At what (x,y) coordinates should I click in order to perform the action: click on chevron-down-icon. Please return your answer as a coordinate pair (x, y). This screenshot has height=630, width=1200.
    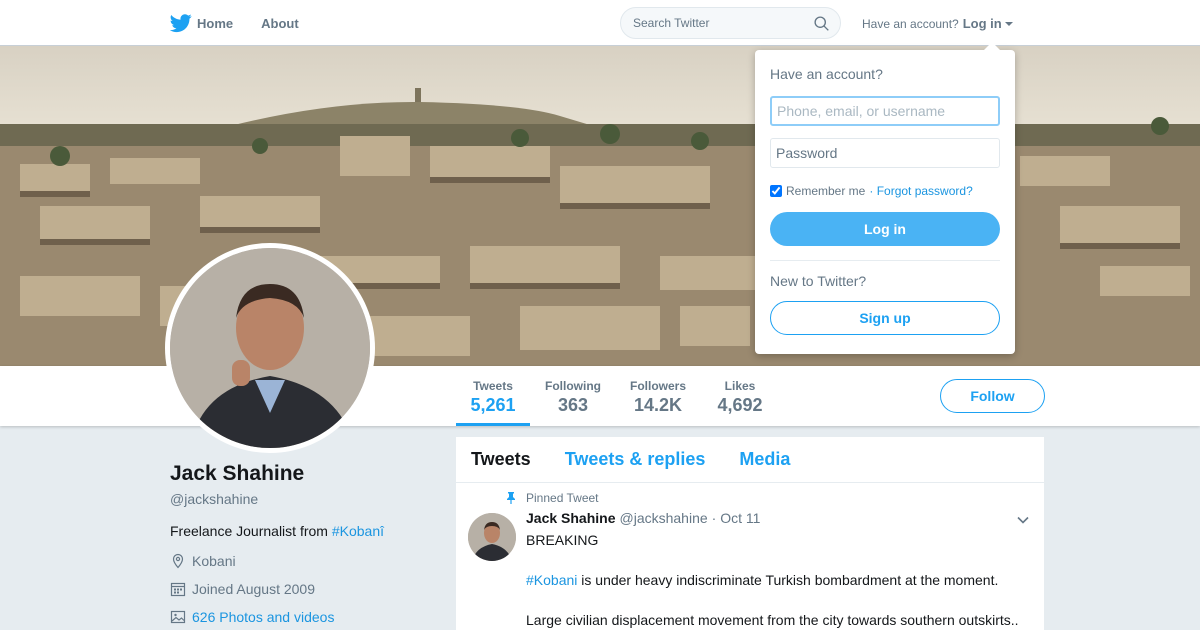
    Looking at the image, I should click on (1023, 520).